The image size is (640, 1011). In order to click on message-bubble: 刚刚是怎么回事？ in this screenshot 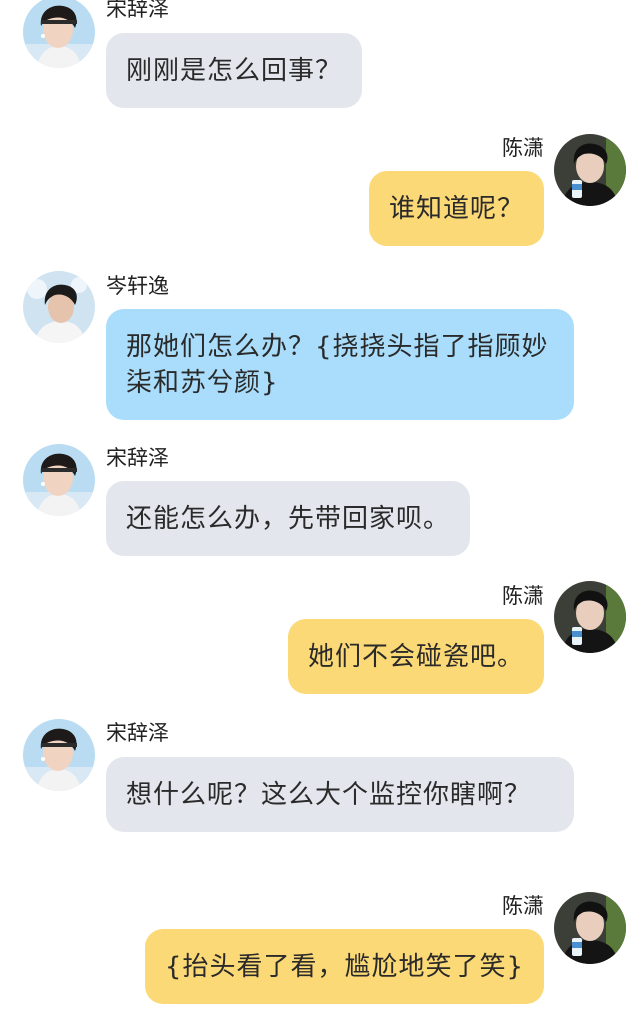, I will do `click(234, 70)`.